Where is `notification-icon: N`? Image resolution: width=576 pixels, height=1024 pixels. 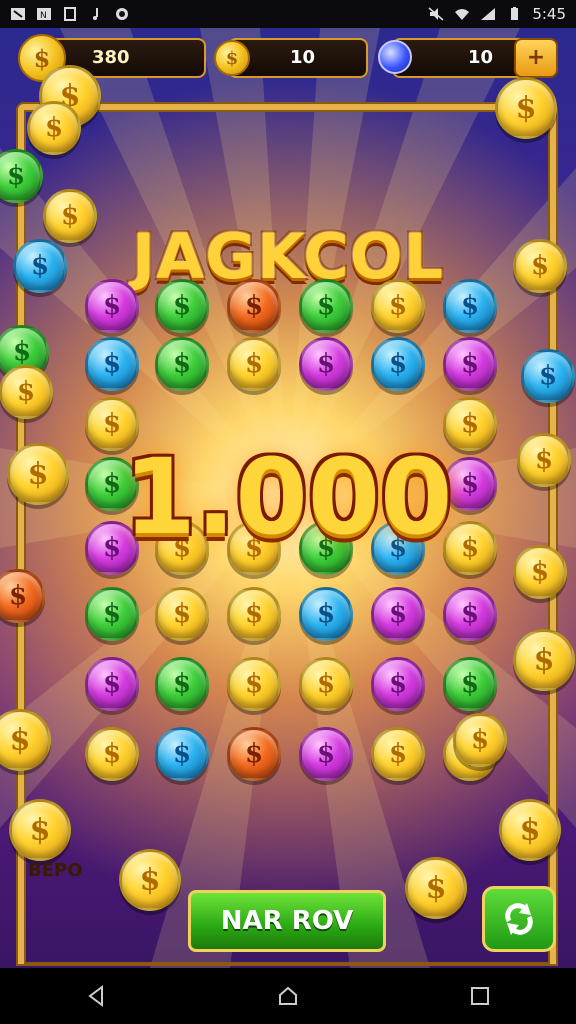
notification-icon: N is located at coordinates (44, 14).